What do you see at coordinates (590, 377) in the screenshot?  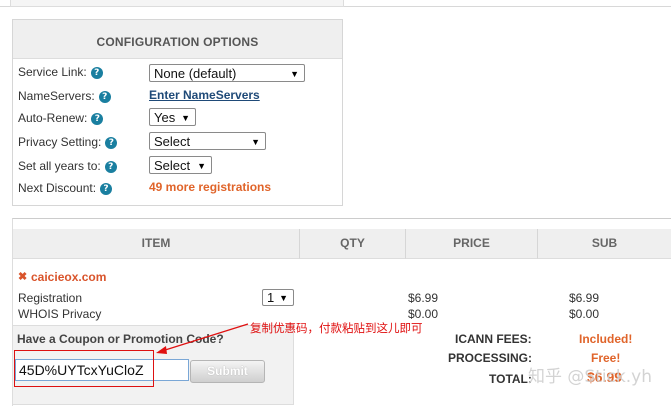 I see `watermark: 知乎 @Stick.yh` at bounding box center [590, 377].